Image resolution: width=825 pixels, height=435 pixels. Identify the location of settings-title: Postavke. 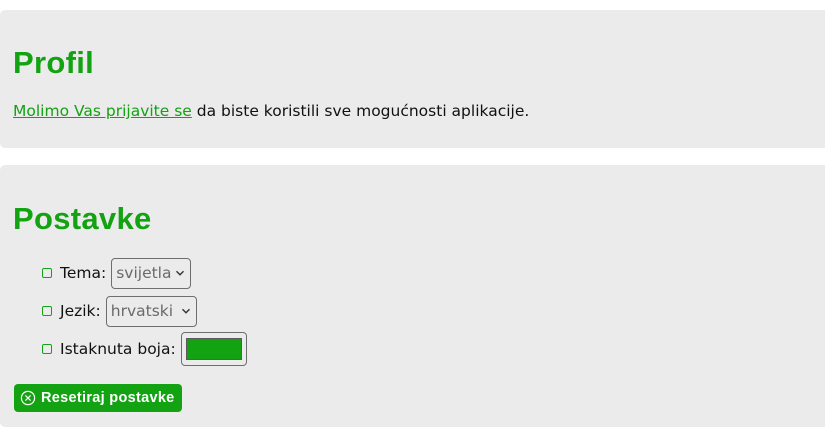
(82, 218).